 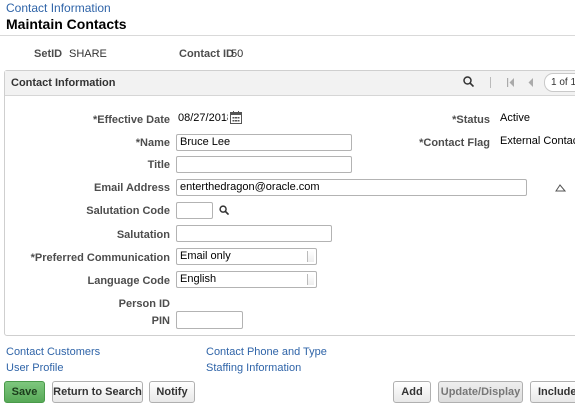 What do you see at coordinates (131, 188) in the screenshot?
I see `email-label: Email Address` at bounding box center [131, 188].